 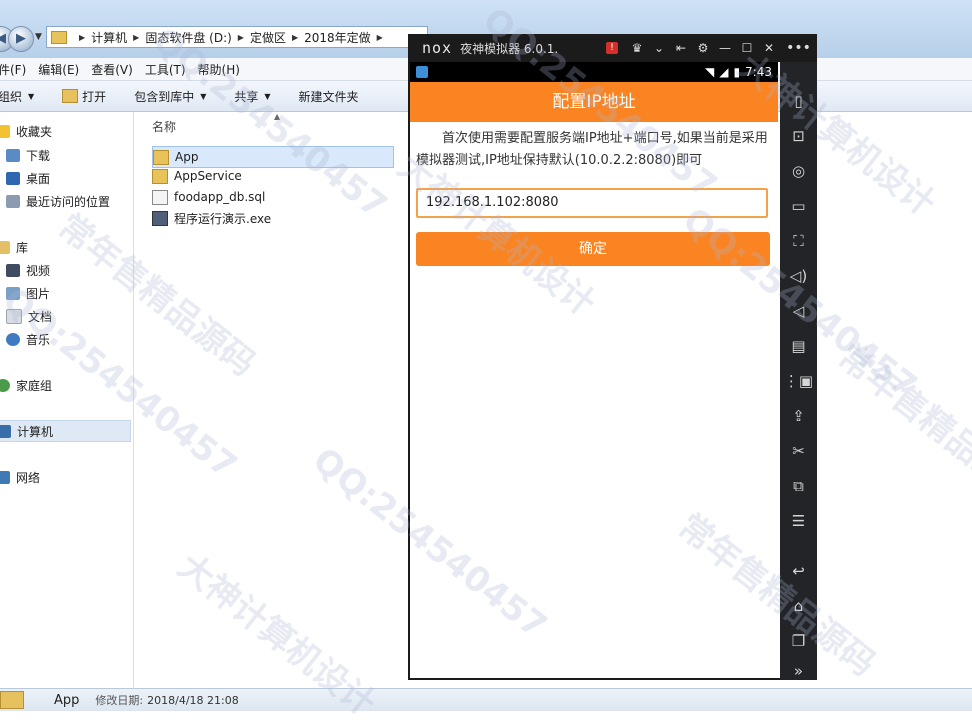 I want to click on file-item: 程序运行演示.exe, so click(x=211, y=218).